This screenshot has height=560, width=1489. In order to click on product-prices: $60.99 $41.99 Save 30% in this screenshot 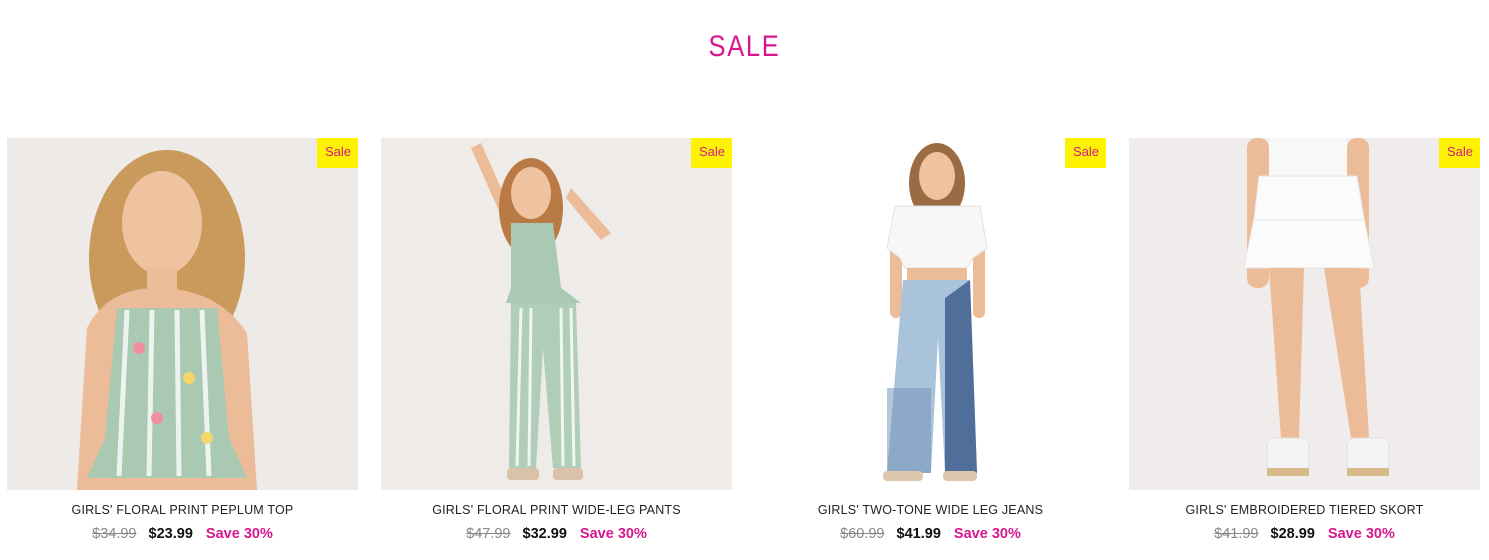, I will do `click(930, 534)`.